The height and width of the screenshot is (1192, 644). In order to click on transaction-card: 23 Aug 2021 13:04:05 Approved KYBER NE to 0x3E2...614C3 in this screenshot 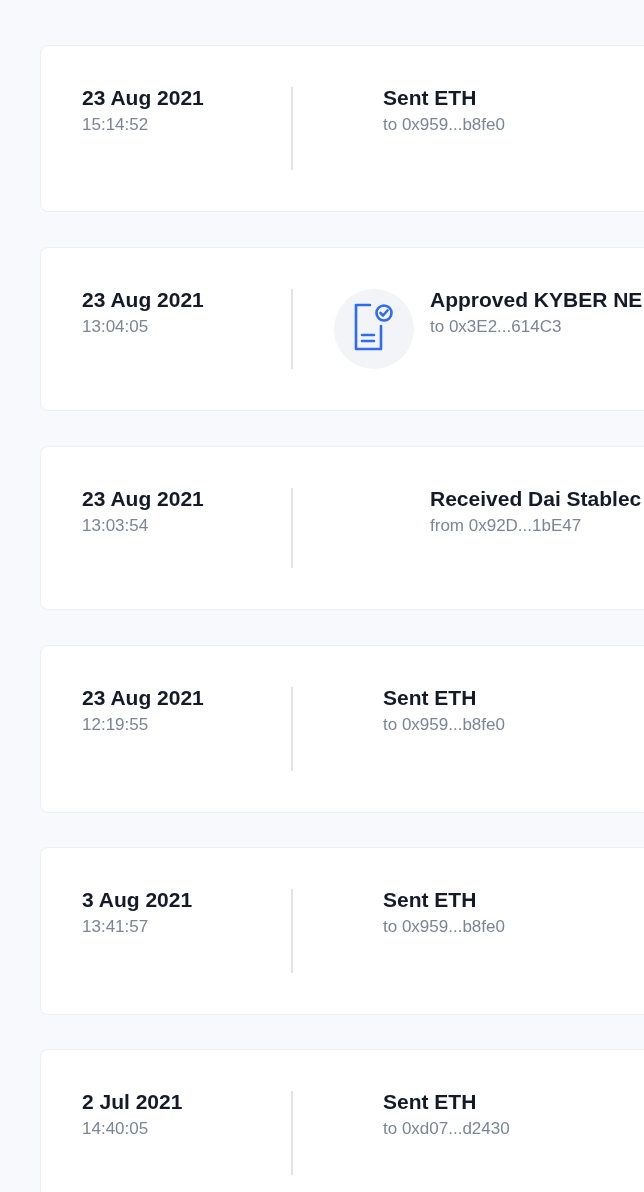, I will do `click(342, 329)`.